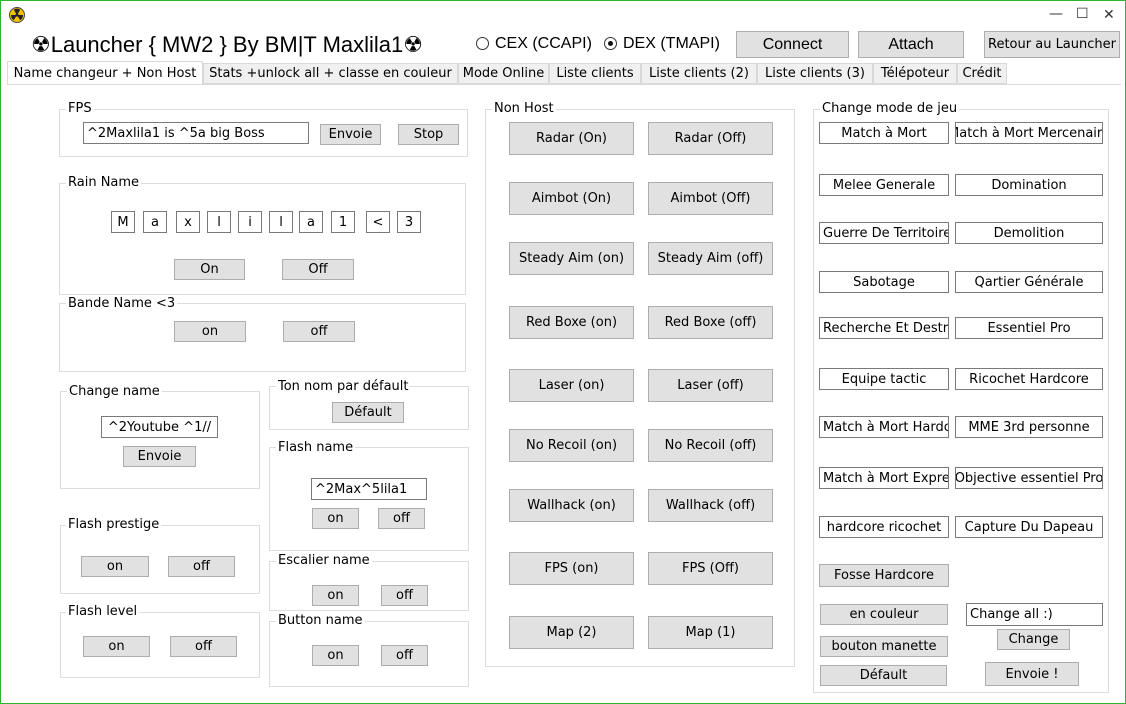 The image size is (1126, 704). Describe the element at coordinates (343, 222) in the screenshot. I see `rain-letter-input: 1` at that location.